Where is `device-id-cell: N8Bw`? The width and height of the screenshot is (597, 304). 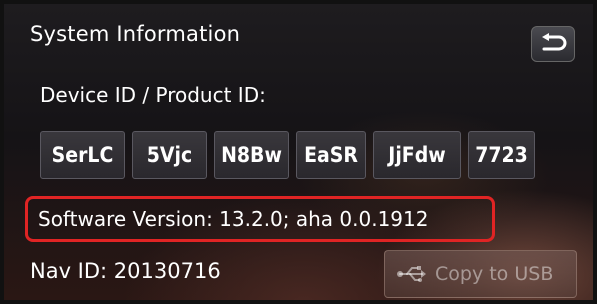
device-id-cell: N8Bw is located at coordinates (251, 155).